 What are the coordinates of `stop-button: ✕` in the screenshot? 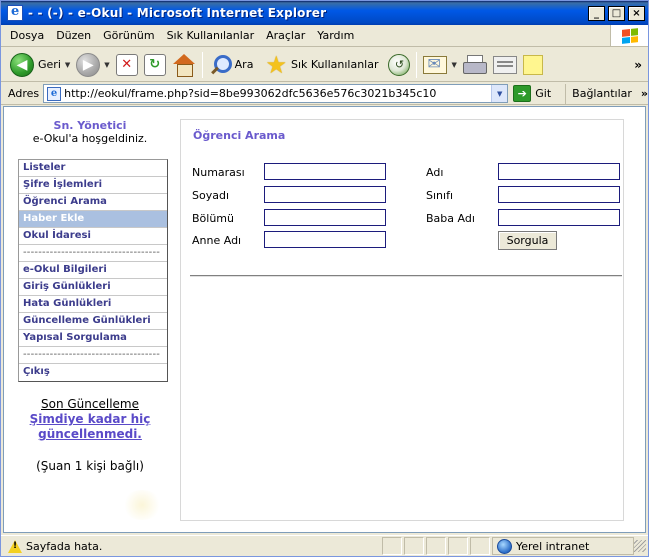 It's located at (127, 65).